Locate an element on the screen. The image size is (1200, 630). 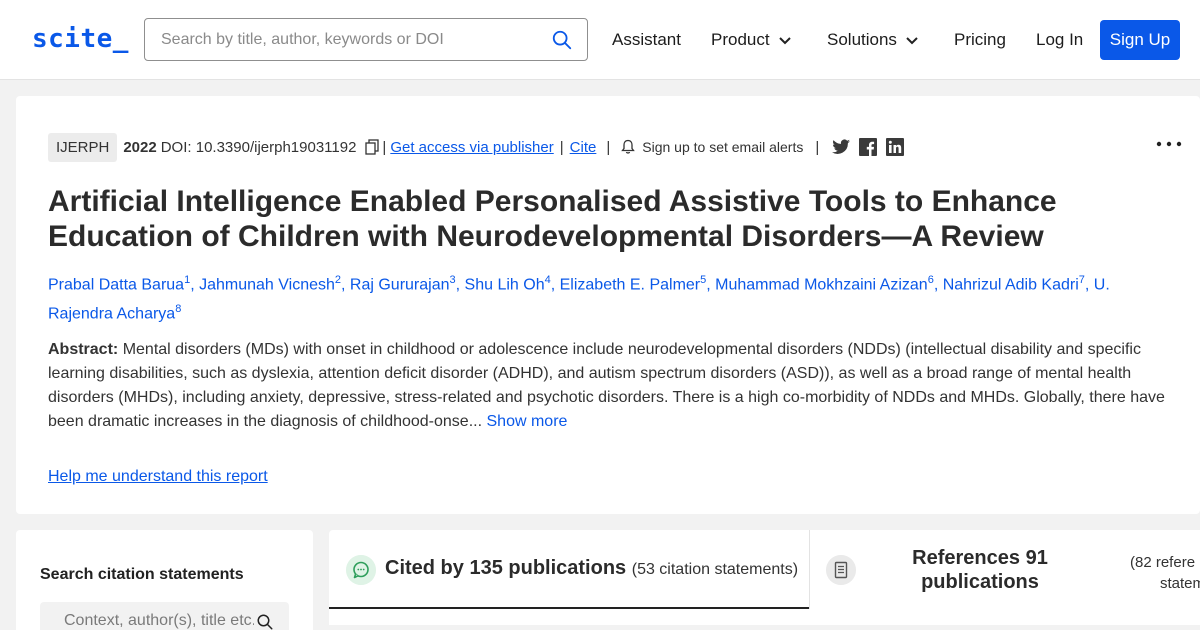
abstract-label: Abstract: is located at coordinates (83, 349).